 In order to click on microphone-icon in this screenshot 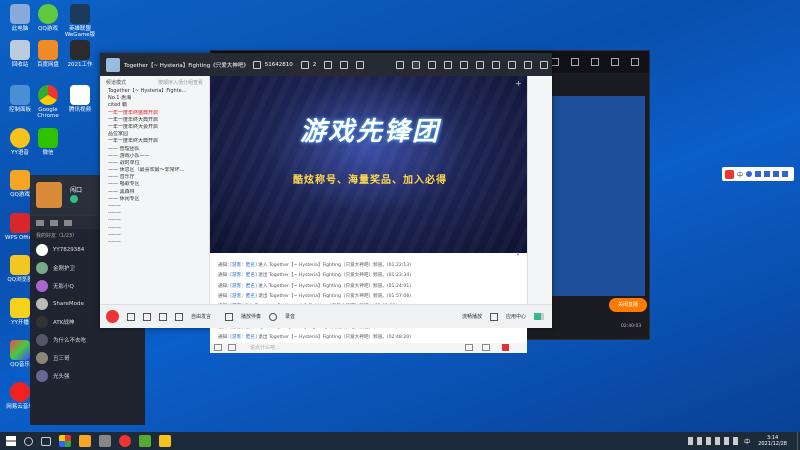, I will do `click(163, 316)`.